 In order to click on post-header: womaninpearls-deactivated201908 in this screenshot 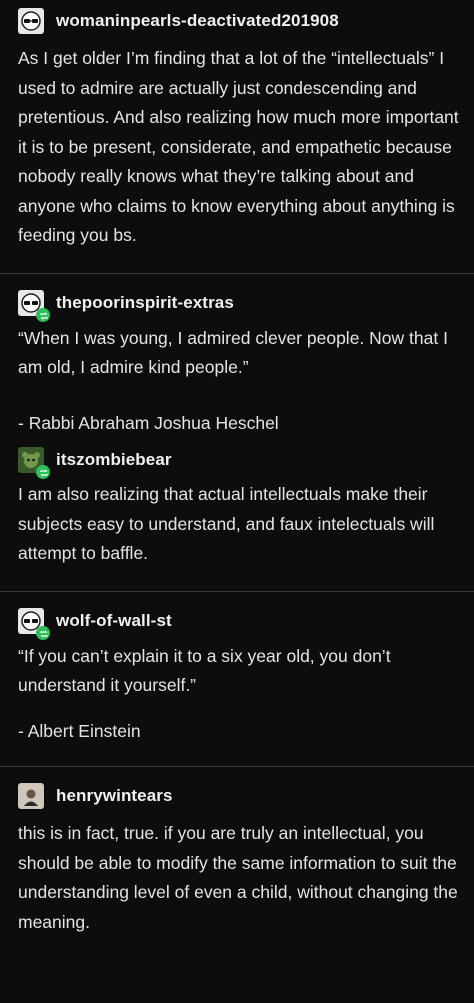, I will do `click(239, 21)`.